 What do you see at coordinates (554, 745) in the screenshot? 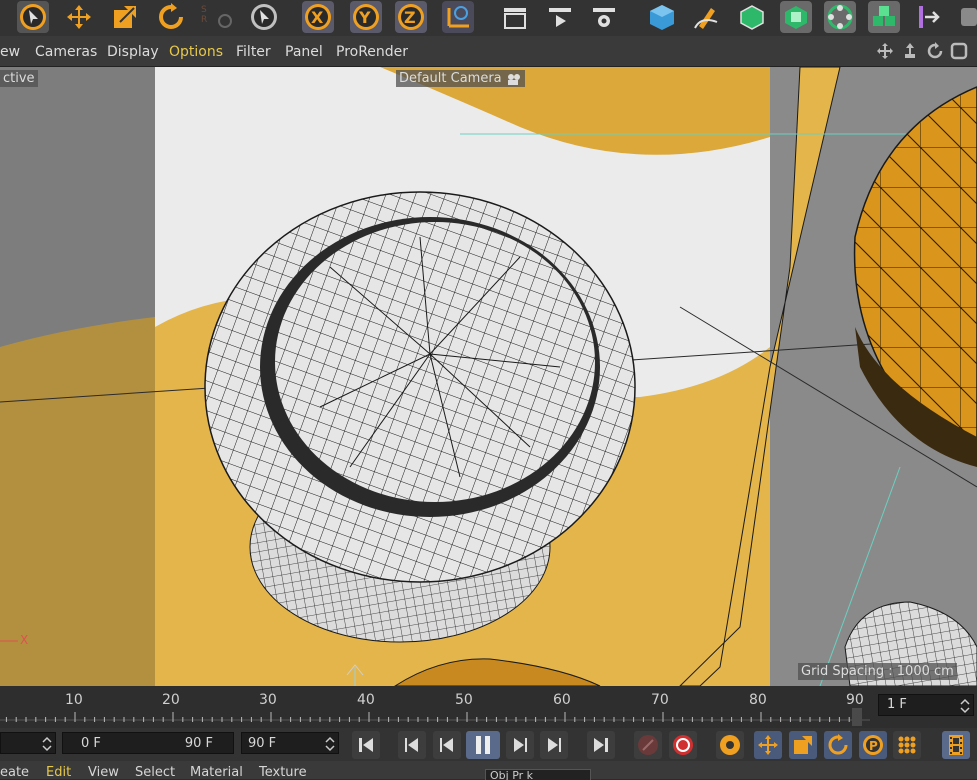
I see `next-key-button` at bounding box center [554, 745].